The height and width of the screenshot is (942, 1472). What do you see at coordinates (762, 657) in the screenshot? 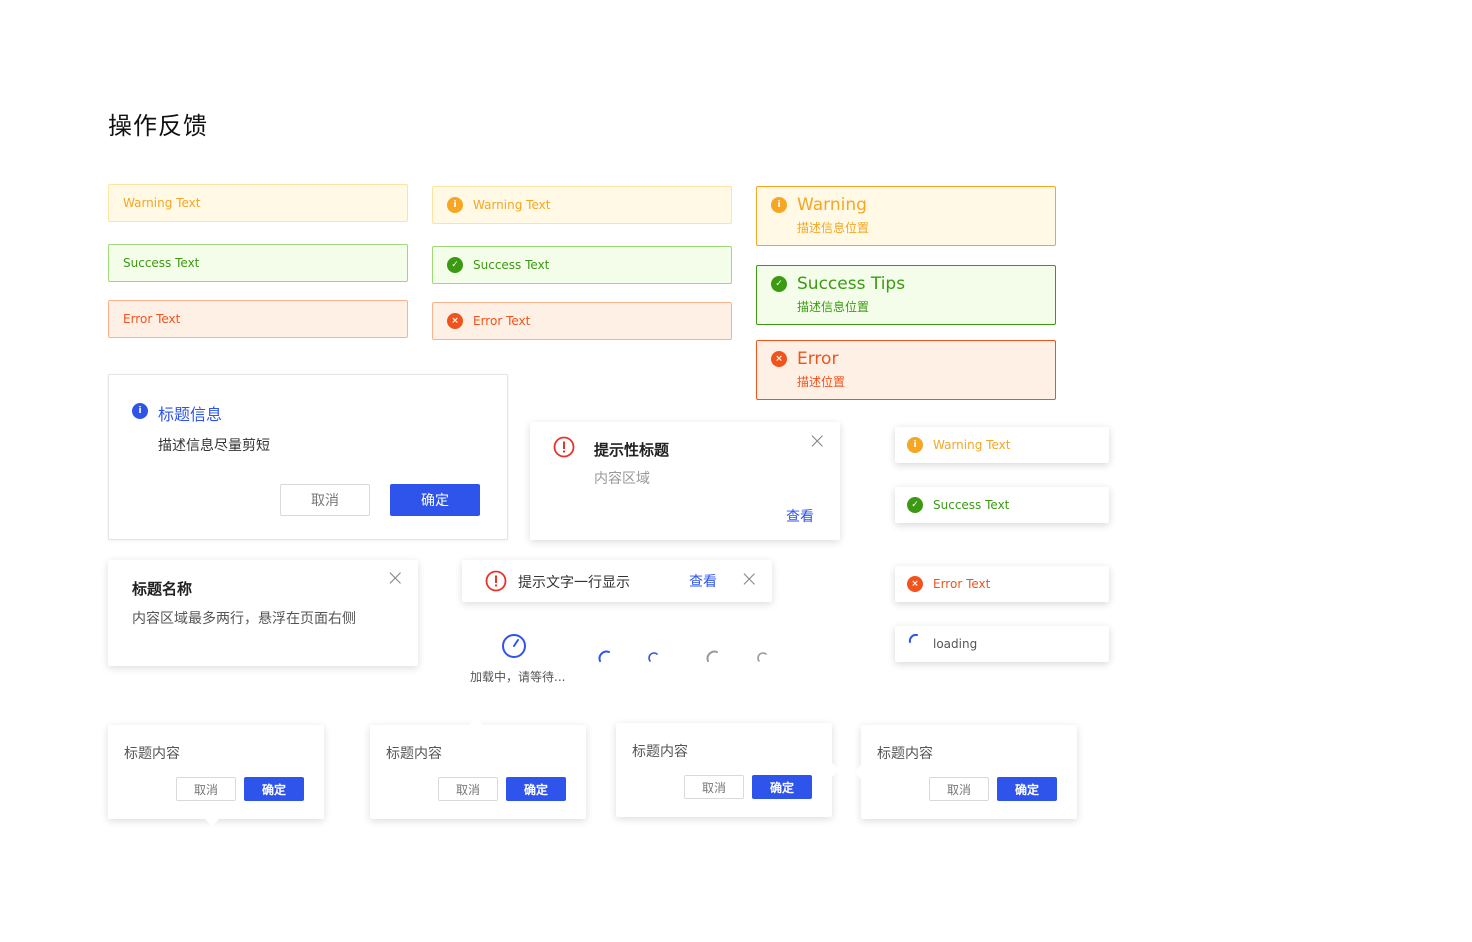
I see `spinner-gray-small-icon` at bounding box center [762, 657].